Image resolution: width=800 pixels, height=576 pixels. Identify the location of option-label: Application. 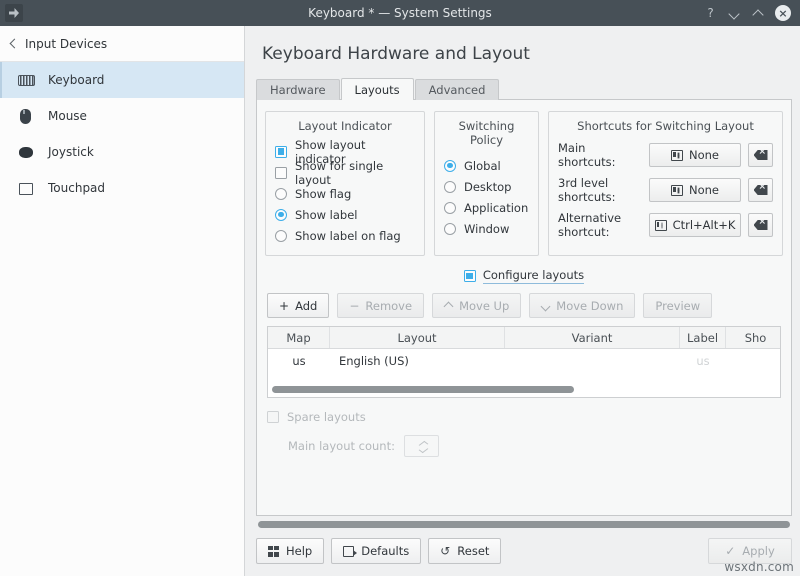
(496, 207).